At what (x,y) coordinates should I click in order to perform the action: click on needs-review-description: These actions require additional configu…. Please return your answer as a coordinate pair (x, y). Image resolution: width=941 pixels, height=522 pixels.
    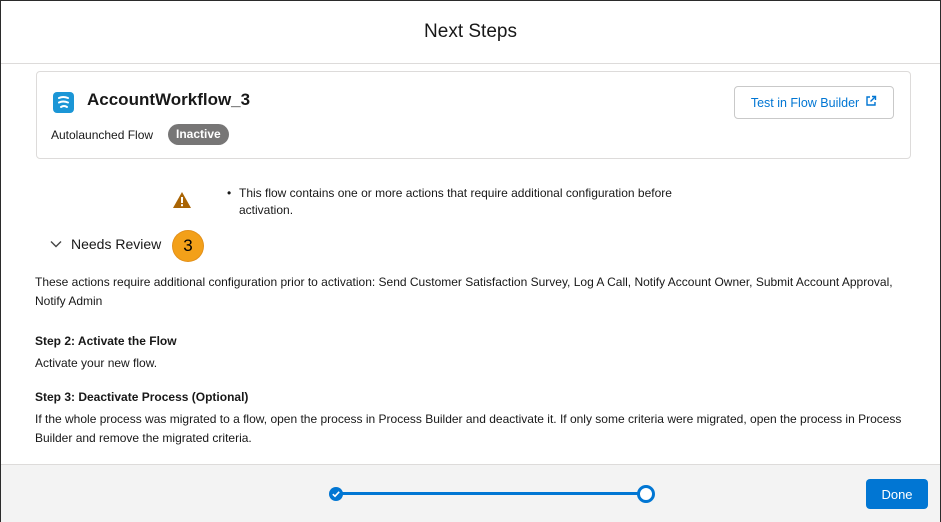
    Looking at the image, I should click on (464, 291).